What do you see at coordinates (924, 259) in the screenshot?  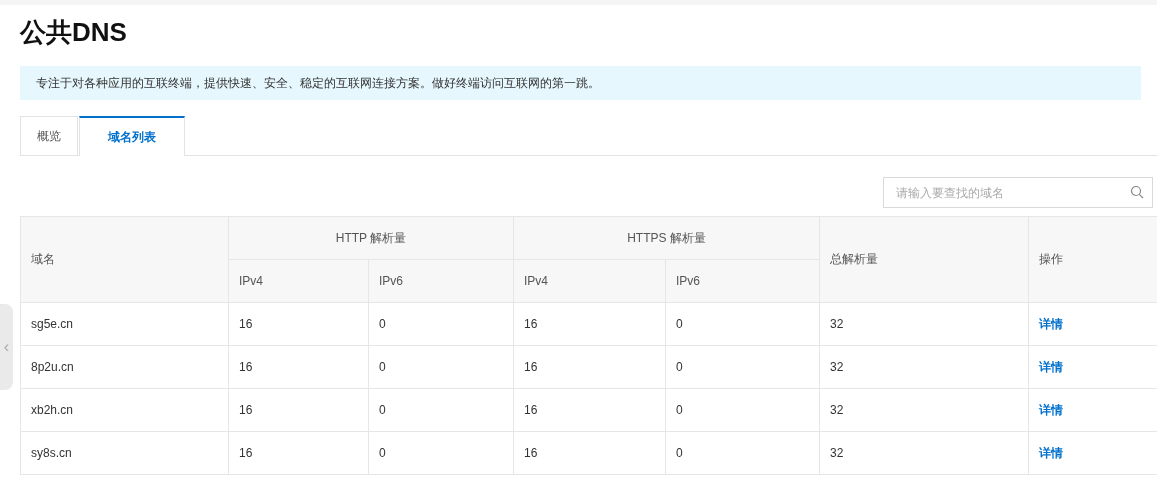 I see `column-header: 总解析量` at bounding box center [924, 259].